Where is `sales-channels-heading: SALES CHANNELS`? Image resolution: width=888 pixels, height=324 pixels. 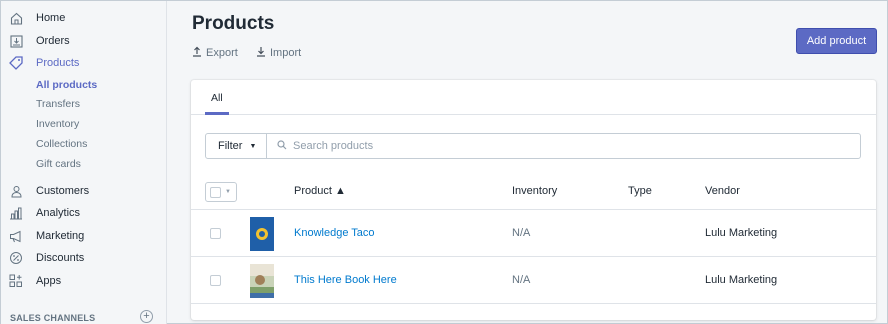 sales-channels-heading: SALES CHANNELS is located at coordinates (53, 318).